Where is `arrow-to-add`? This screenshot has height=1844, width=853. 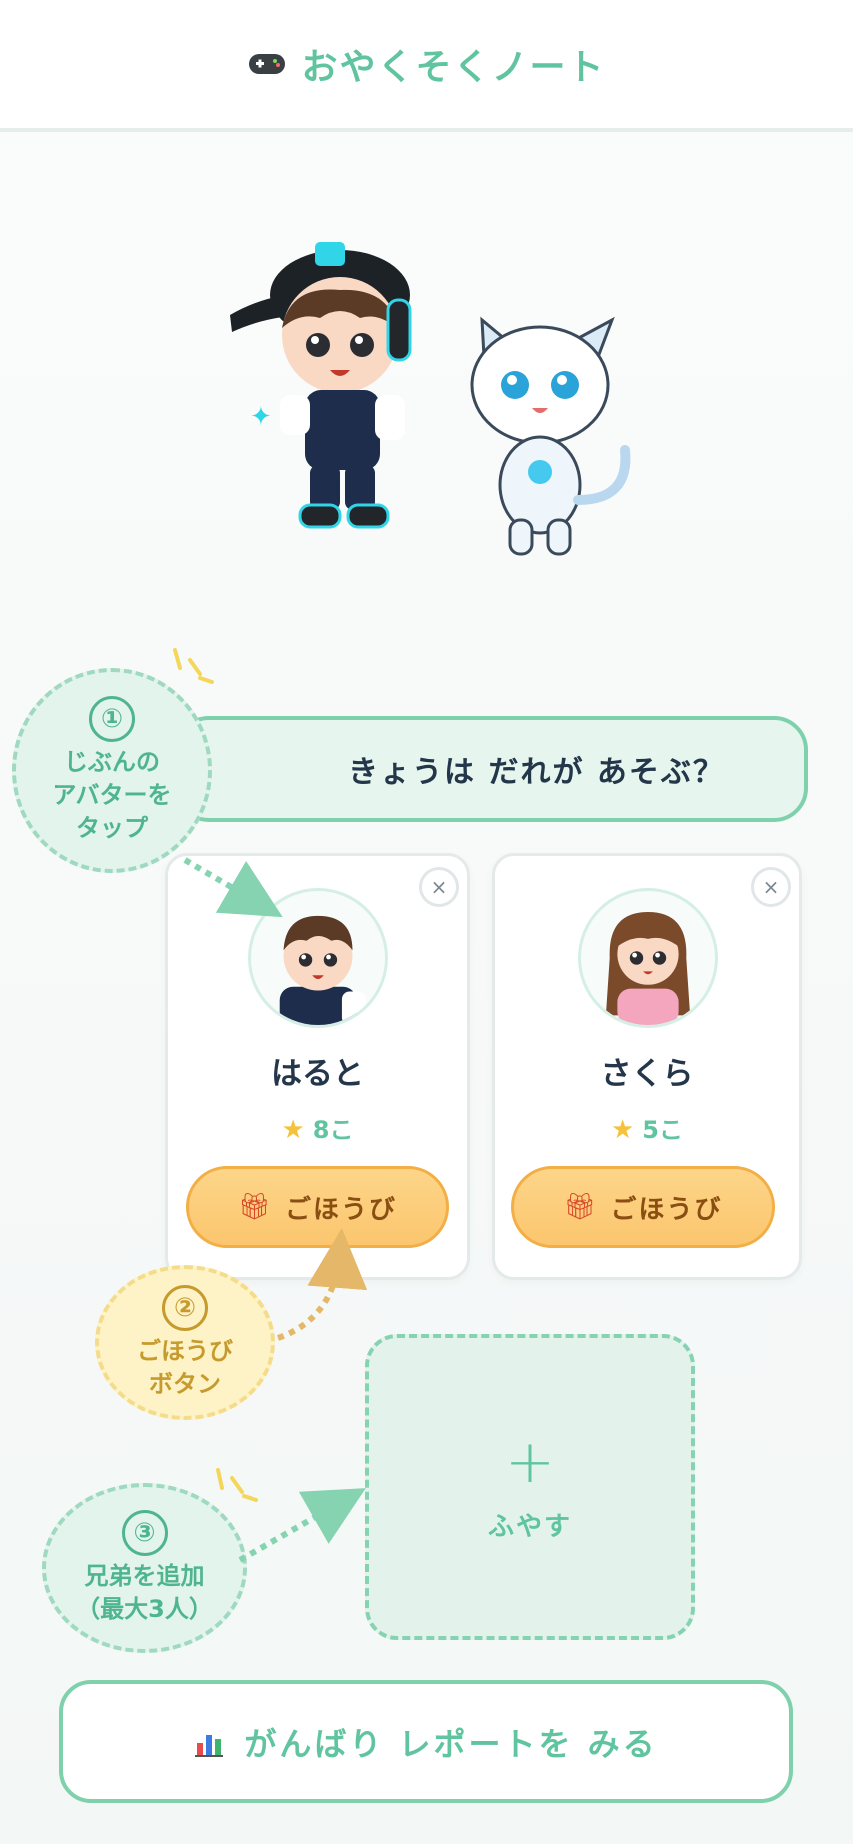
arrow-to-add is located at coordinates (302, 1525).